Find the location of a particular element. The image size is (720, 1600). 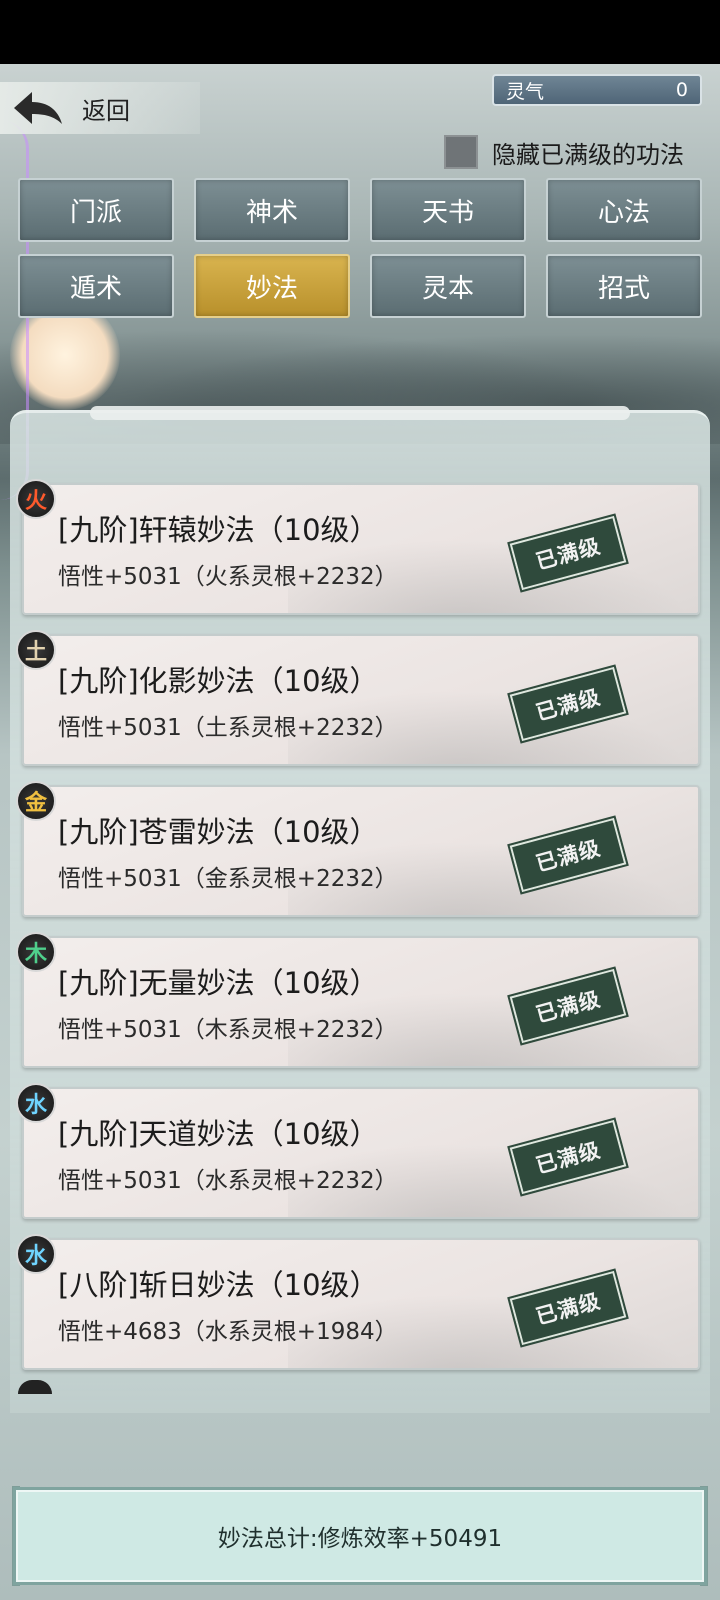

skill-effect: 悟性+5031（木系灵根+2232） is located at coordinates (228, 1030).